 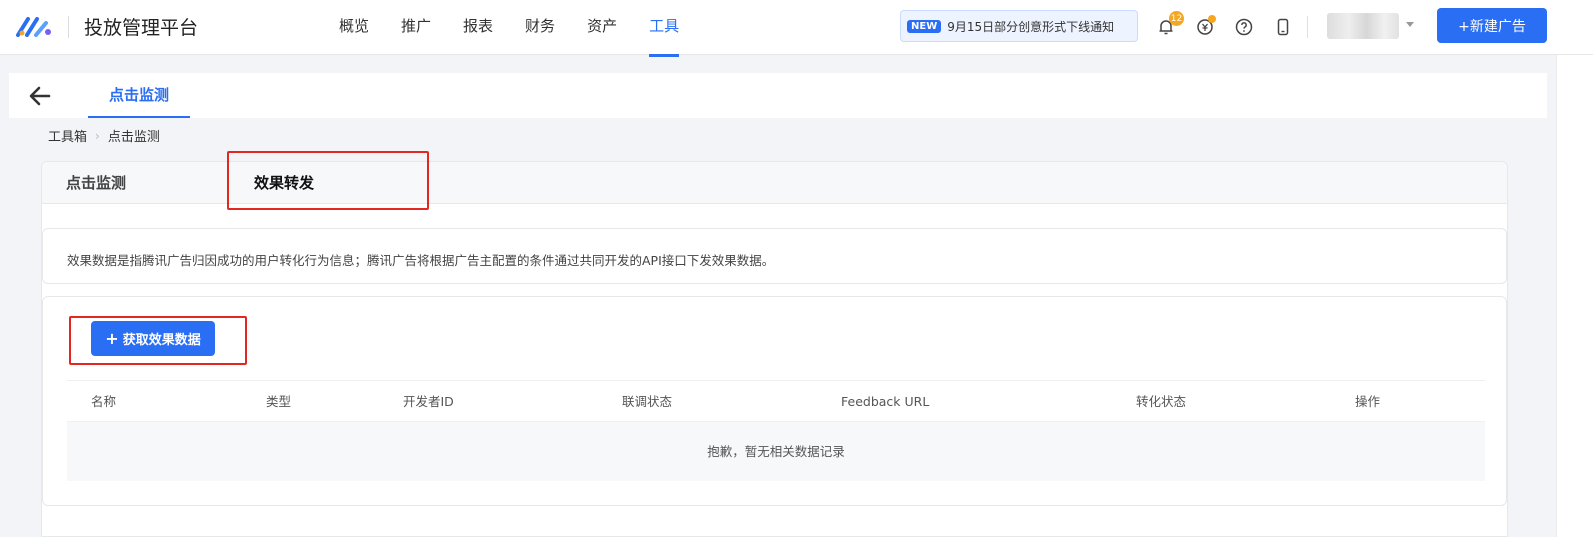 I want to click on new-badge: NEW, so click(x=924, y=26).